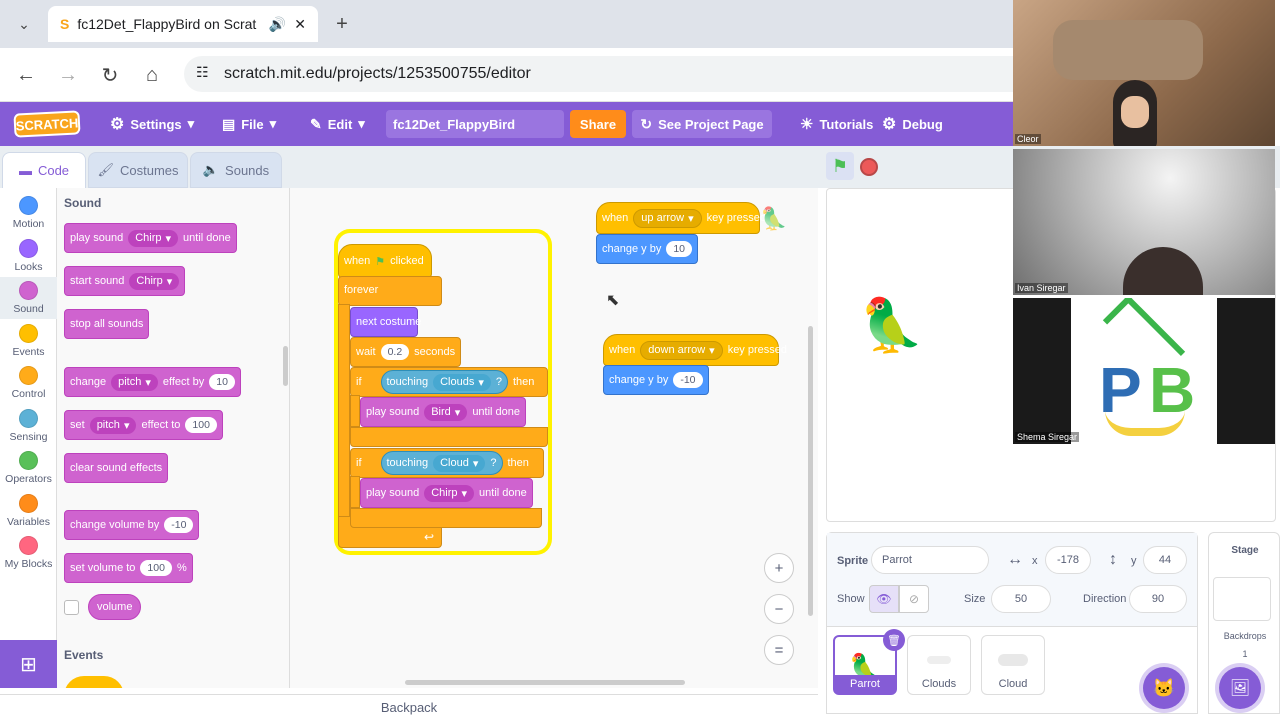 This screenshot has height=720, width=1280. I want to click on change-effect-block: change pitch ▾ effect by 10, so click(152, 382).